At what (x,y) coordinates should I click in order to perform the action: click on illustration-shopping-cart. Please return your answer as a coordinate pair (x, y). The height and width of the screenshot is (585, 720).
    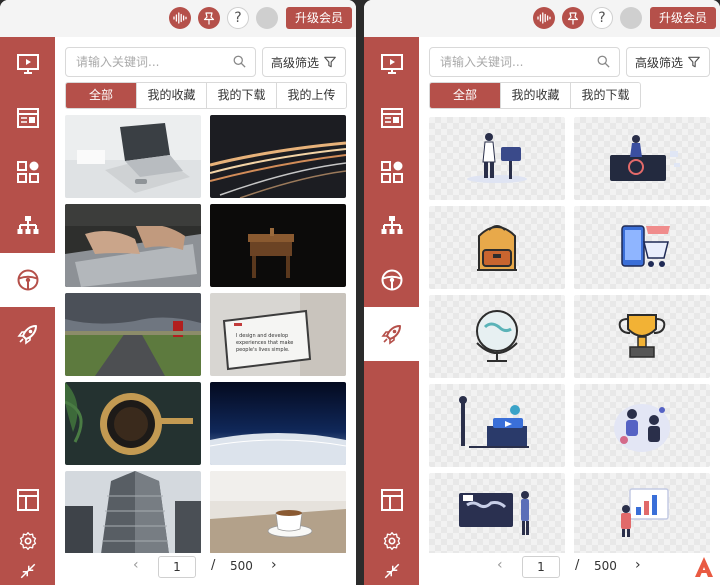
    Looking at the image, I should click on (642, 247).